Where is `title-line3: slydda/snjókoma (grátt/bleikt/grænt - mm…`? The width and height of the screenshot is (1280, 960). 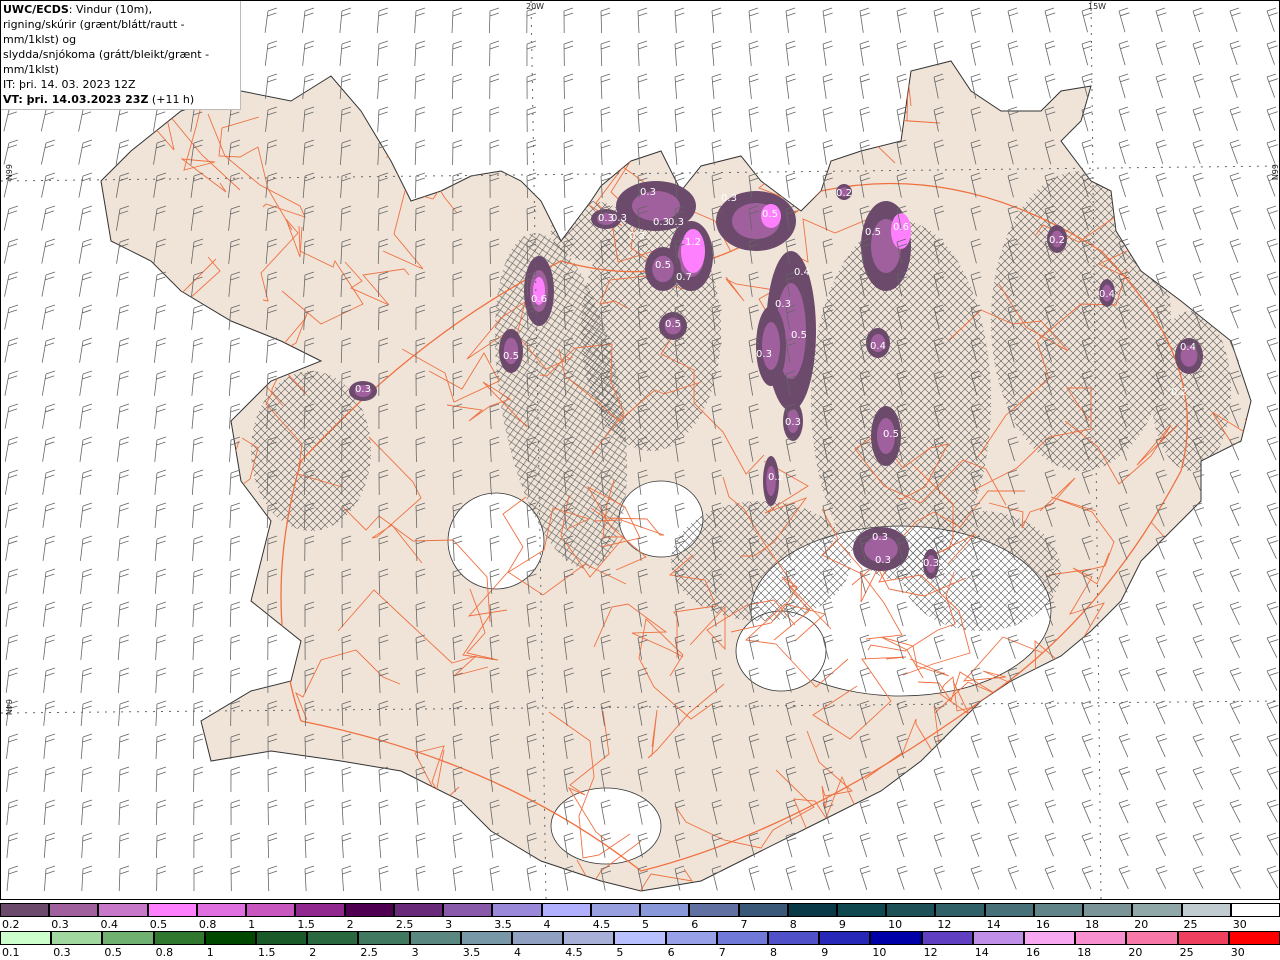 title-line3: slydda/snjókoma (grátt/bleikt/grænt - mm… is located at coordinates (106, 62).